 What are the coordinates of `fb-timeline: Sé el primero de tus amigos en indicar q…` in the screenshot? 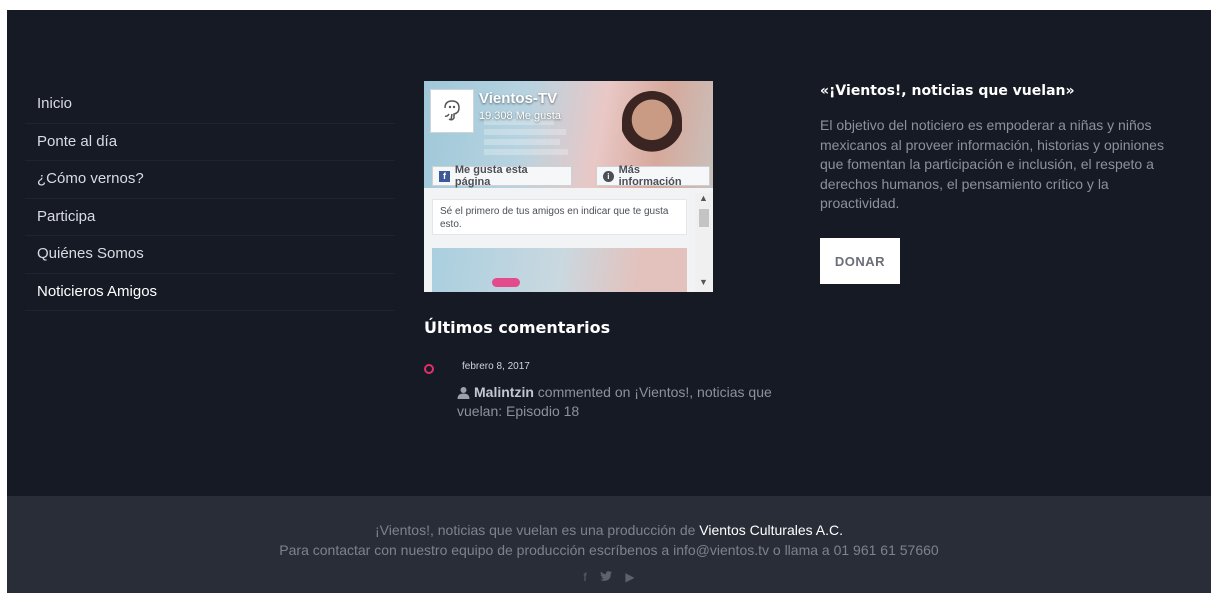 It's located at (568, 242).